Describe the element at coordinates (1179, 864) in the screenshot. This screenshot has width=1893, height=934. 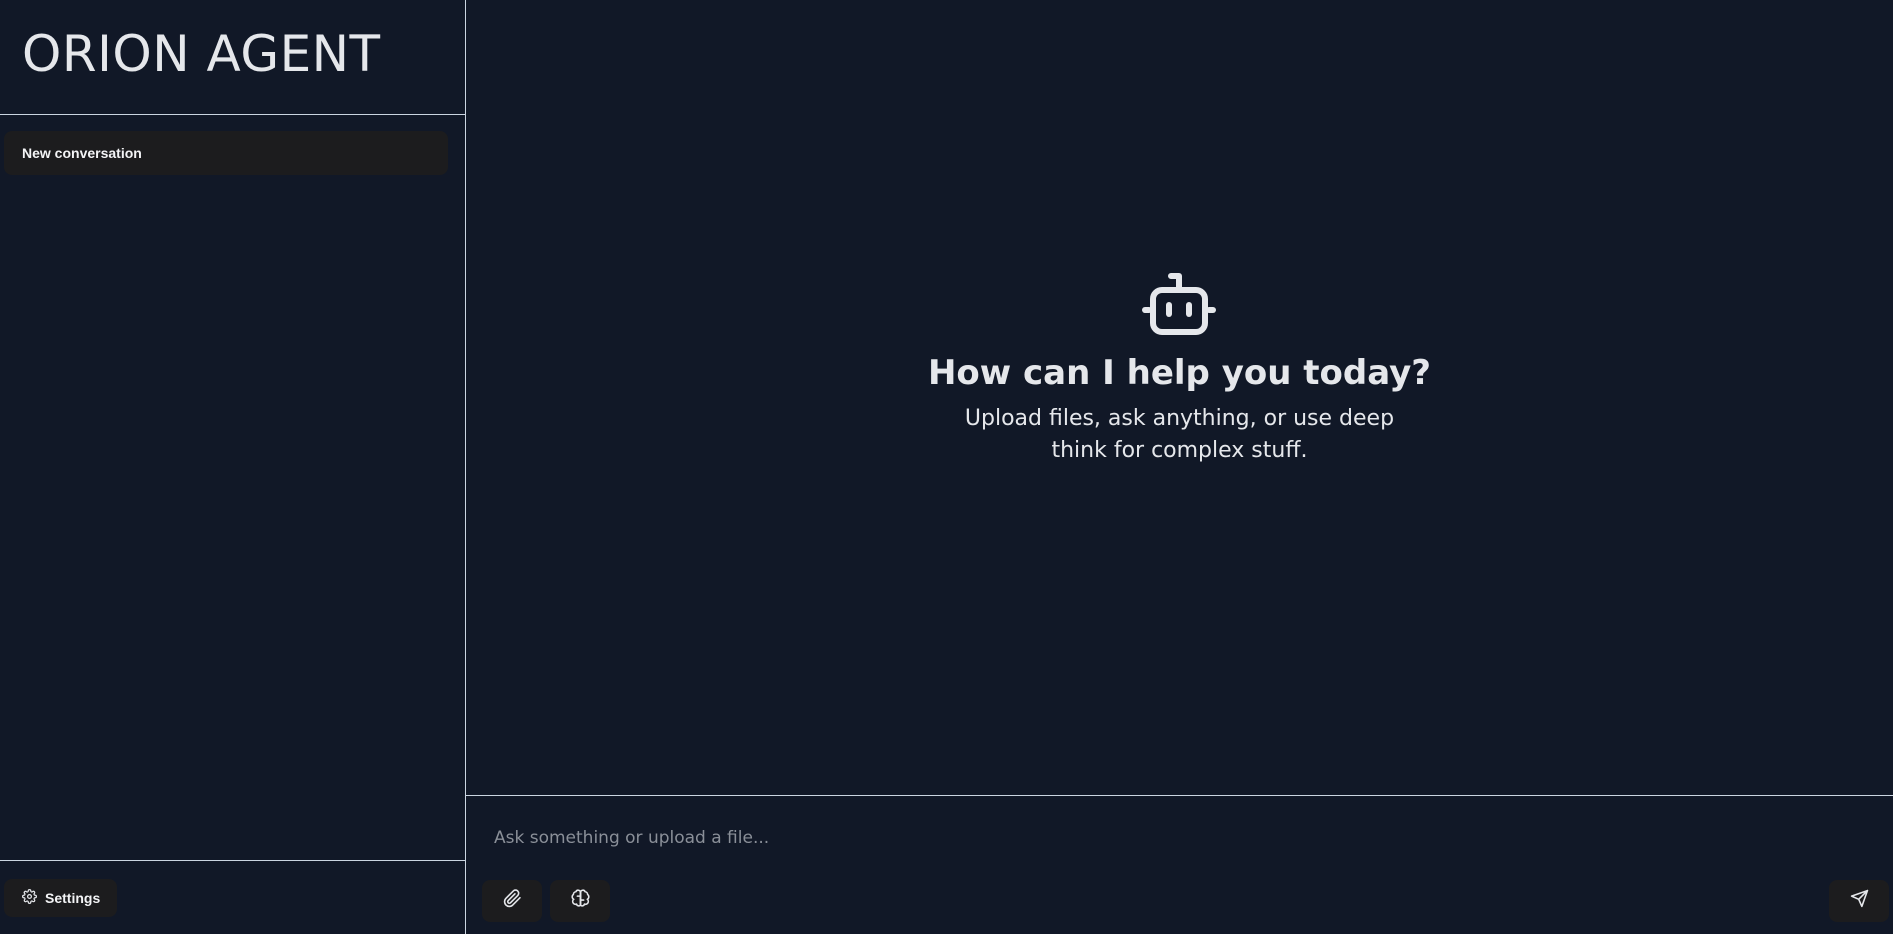
I see `composer` at that location.